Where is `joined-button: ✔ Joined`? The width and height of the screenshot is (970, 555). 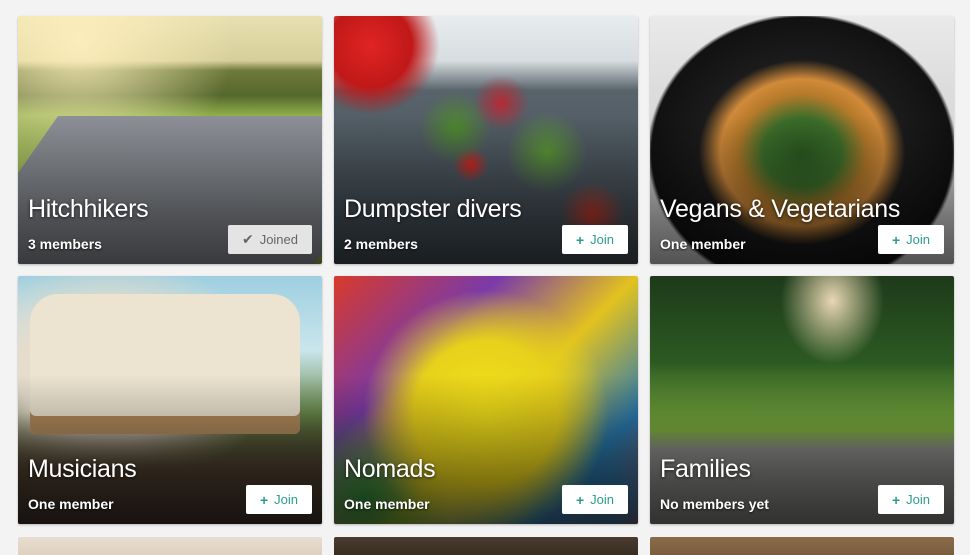
joined-button: ✔ Joined is located at coordinates (269, 239).